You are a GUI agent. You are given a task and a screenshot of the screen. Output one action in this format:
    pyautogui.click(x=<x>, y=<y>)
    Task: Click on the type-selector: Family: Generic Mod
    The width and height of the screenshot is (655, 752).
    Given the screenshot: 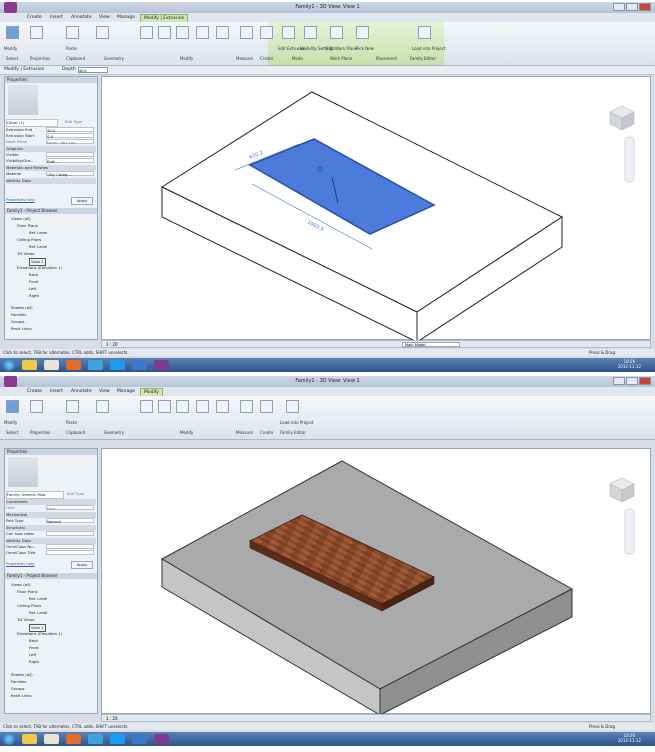 What is the action you would take?
    pyautogui.click(x=35, y=495)
    